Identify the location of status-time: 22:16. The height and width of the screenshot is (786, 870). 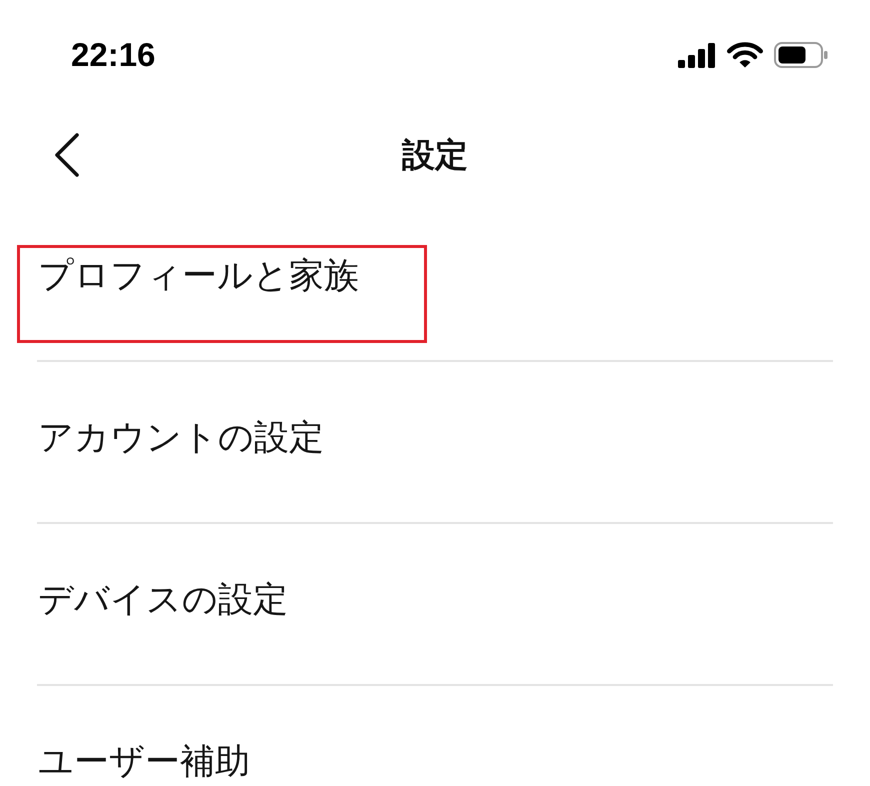
(113, 55).